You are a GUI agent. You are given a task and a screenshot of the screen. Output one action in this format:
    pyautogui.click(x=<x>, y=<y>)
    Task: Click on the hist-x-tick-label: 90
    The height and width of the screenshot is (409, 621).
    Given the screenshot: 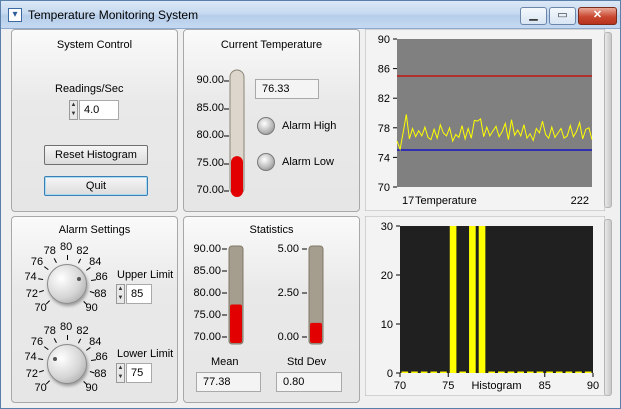 What is the action you would take?
    pyautogui.click(x=593, y=386)
    